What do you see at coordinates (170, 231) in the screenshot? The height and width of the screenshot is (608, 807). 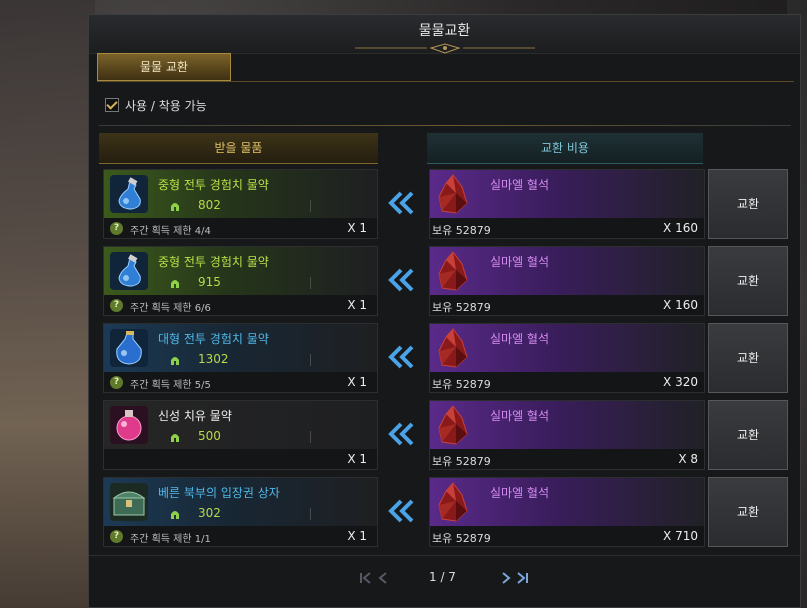 I see `weekly-limit: 주간 획득 제한 4/4` at bounding box center [170, 231].